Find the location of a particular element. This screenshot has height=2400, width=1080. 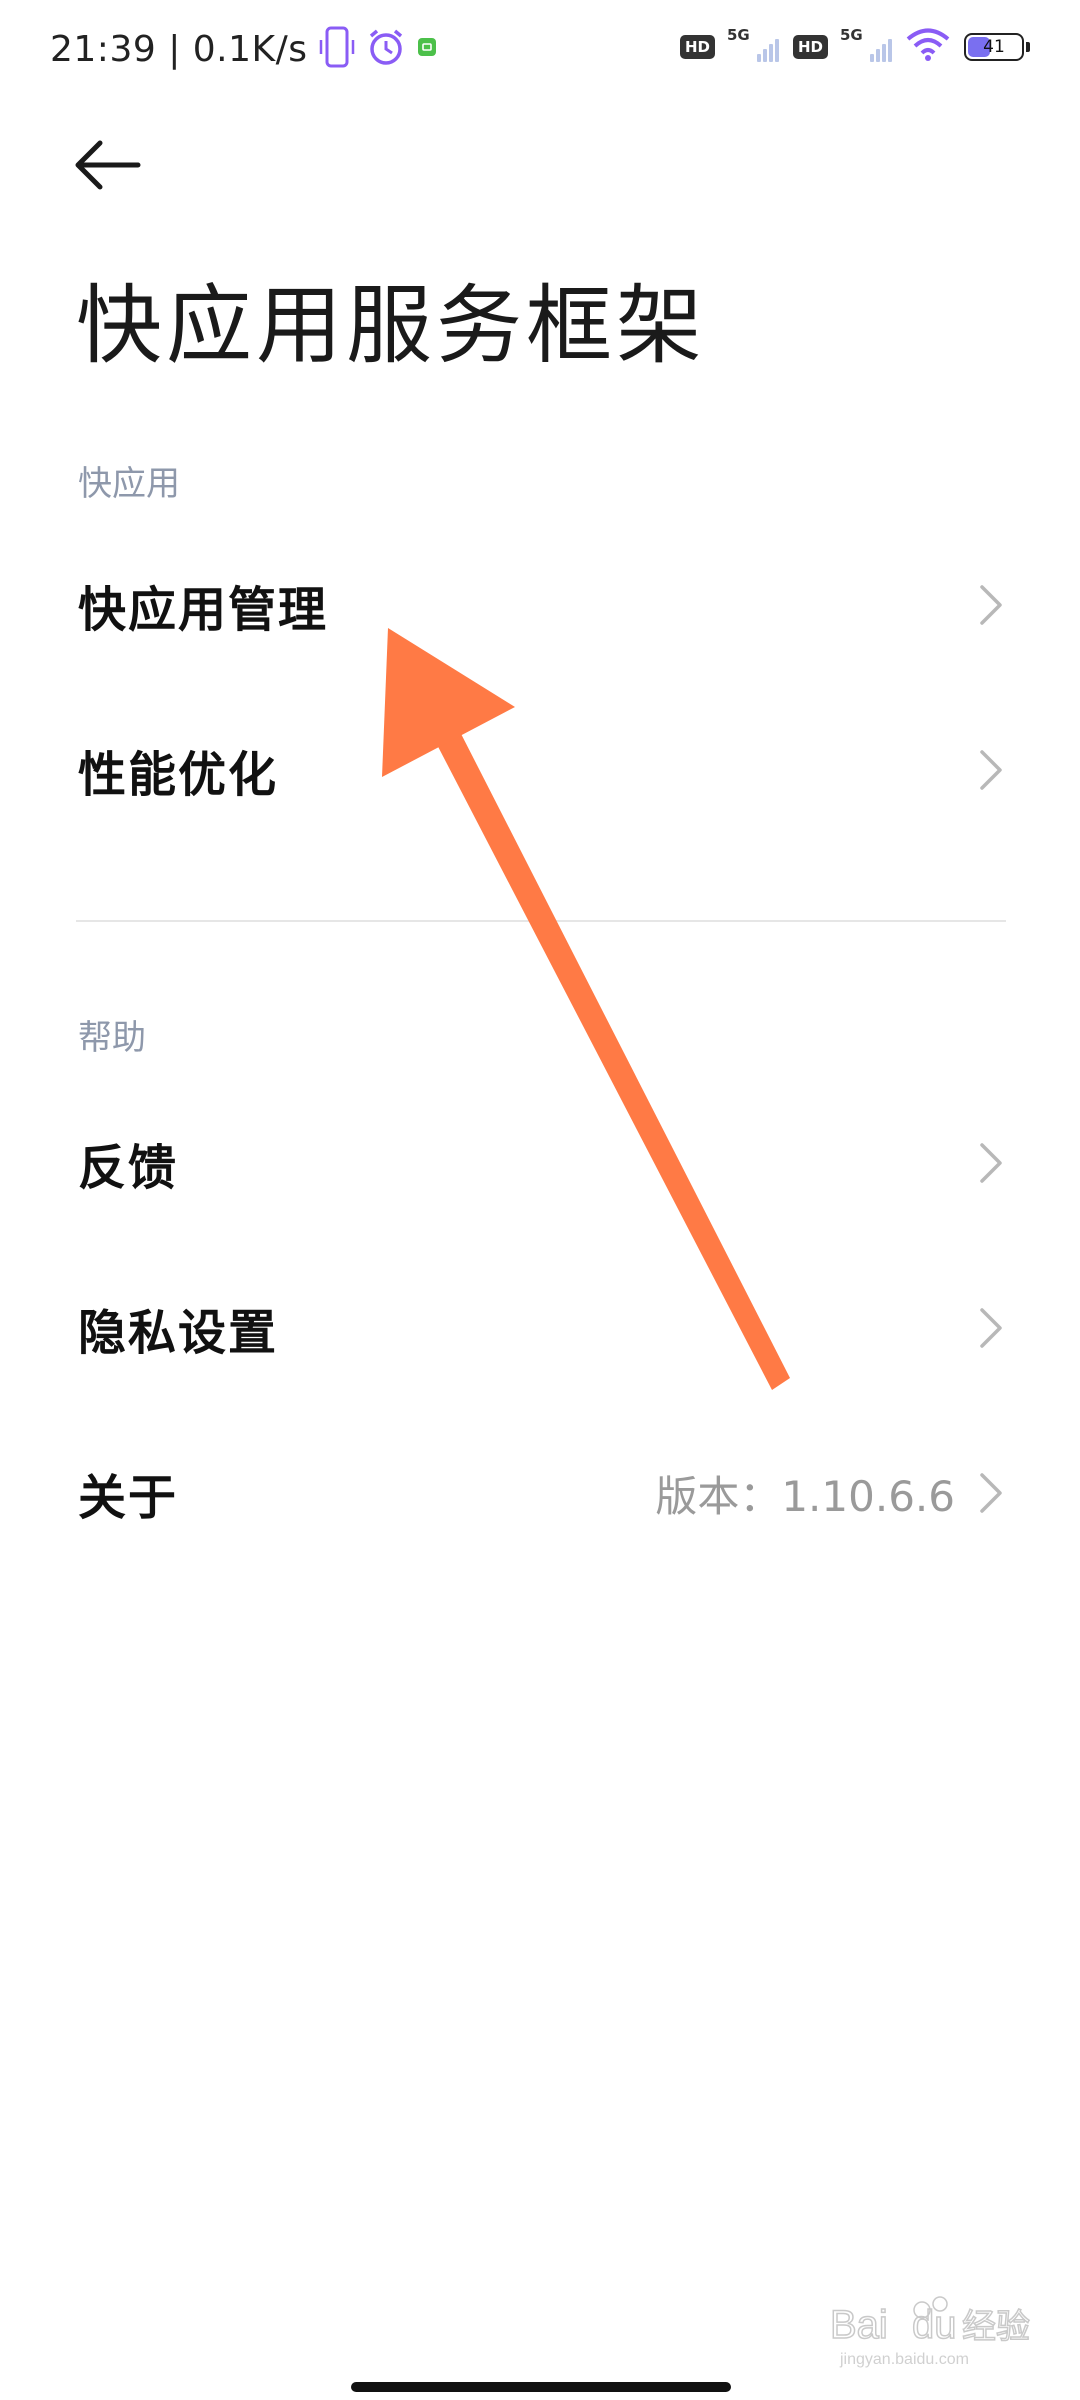

row-label: 反馈 is located at coordinates (128, 1168).